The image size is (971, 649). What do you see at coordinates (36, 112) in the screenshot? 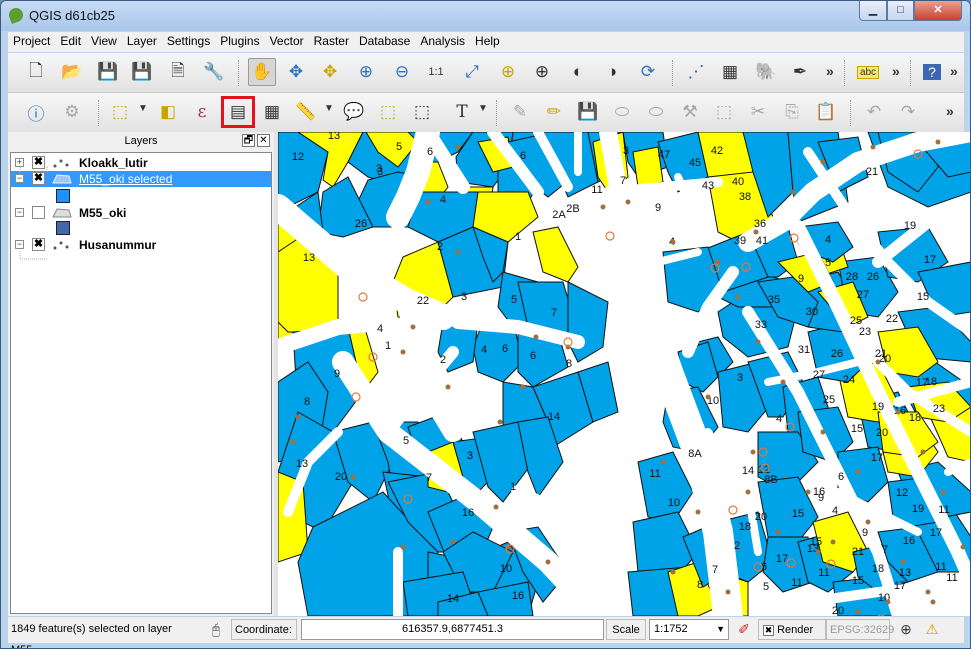
I see `identify-icon: ⓘ` at bounding box center [36, 112].